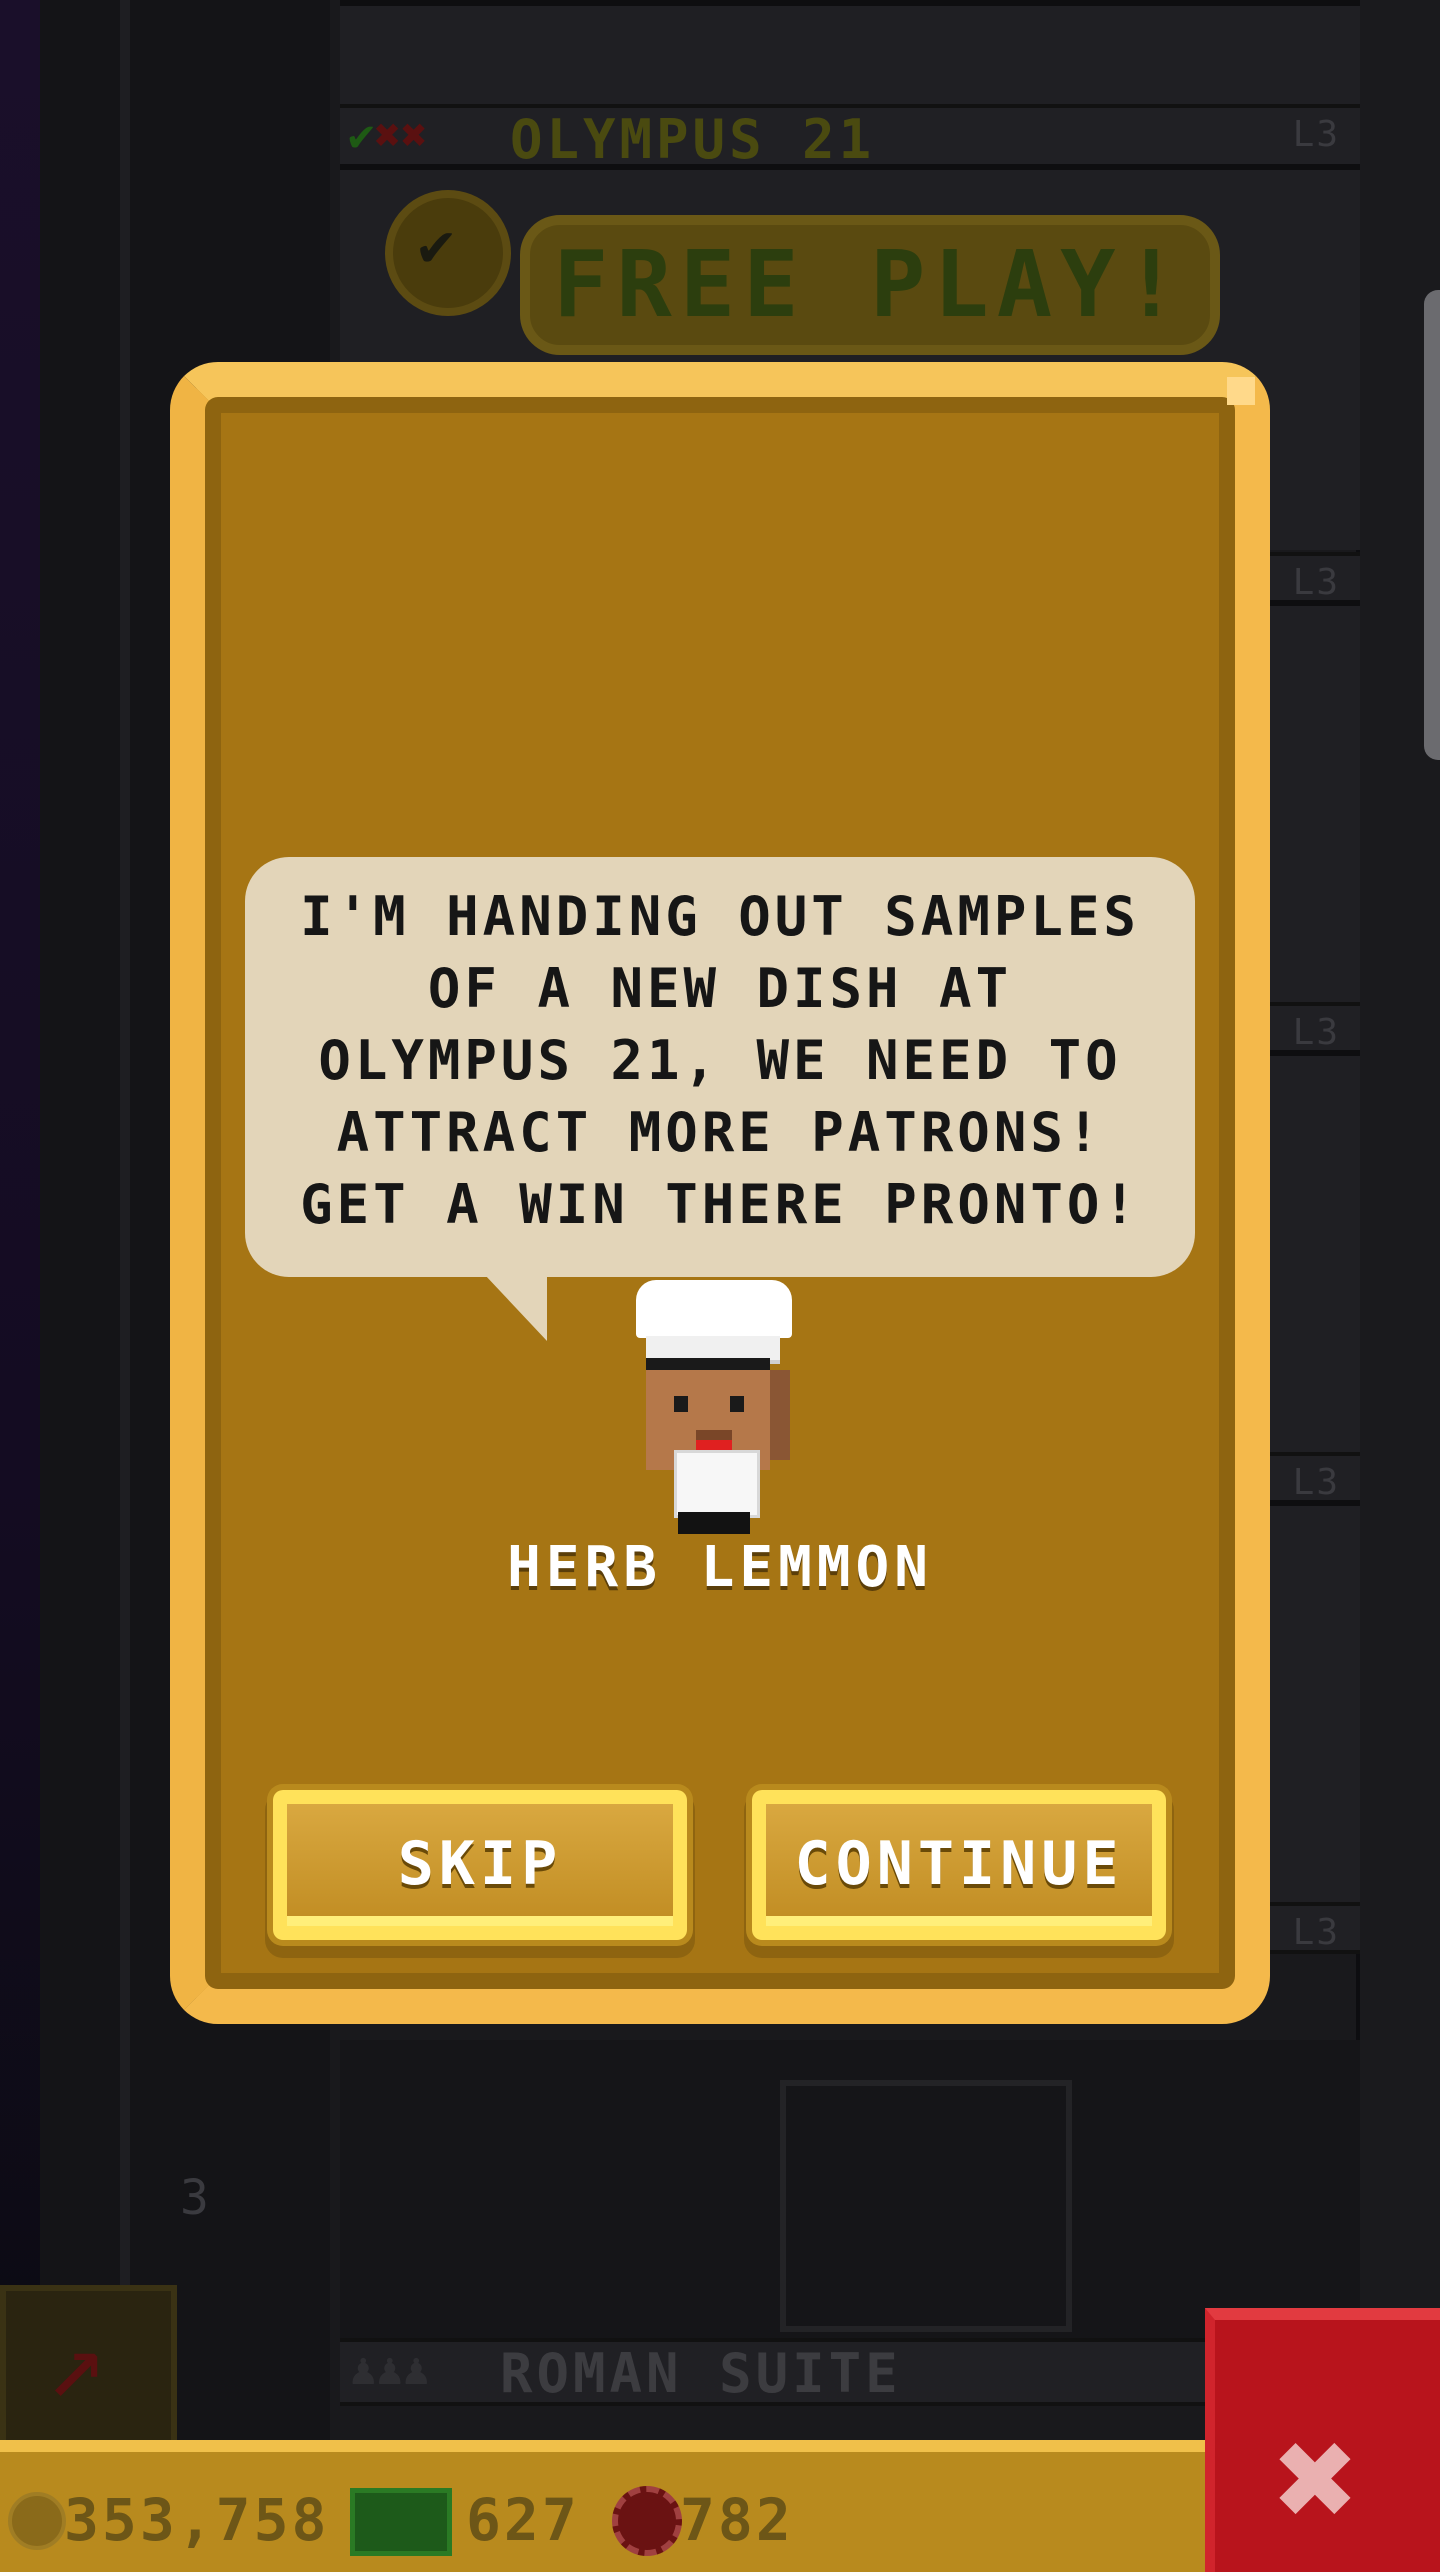 This screenshot has height=2572, width=1440. I want to click on chef-hat, so click(714, 1309).